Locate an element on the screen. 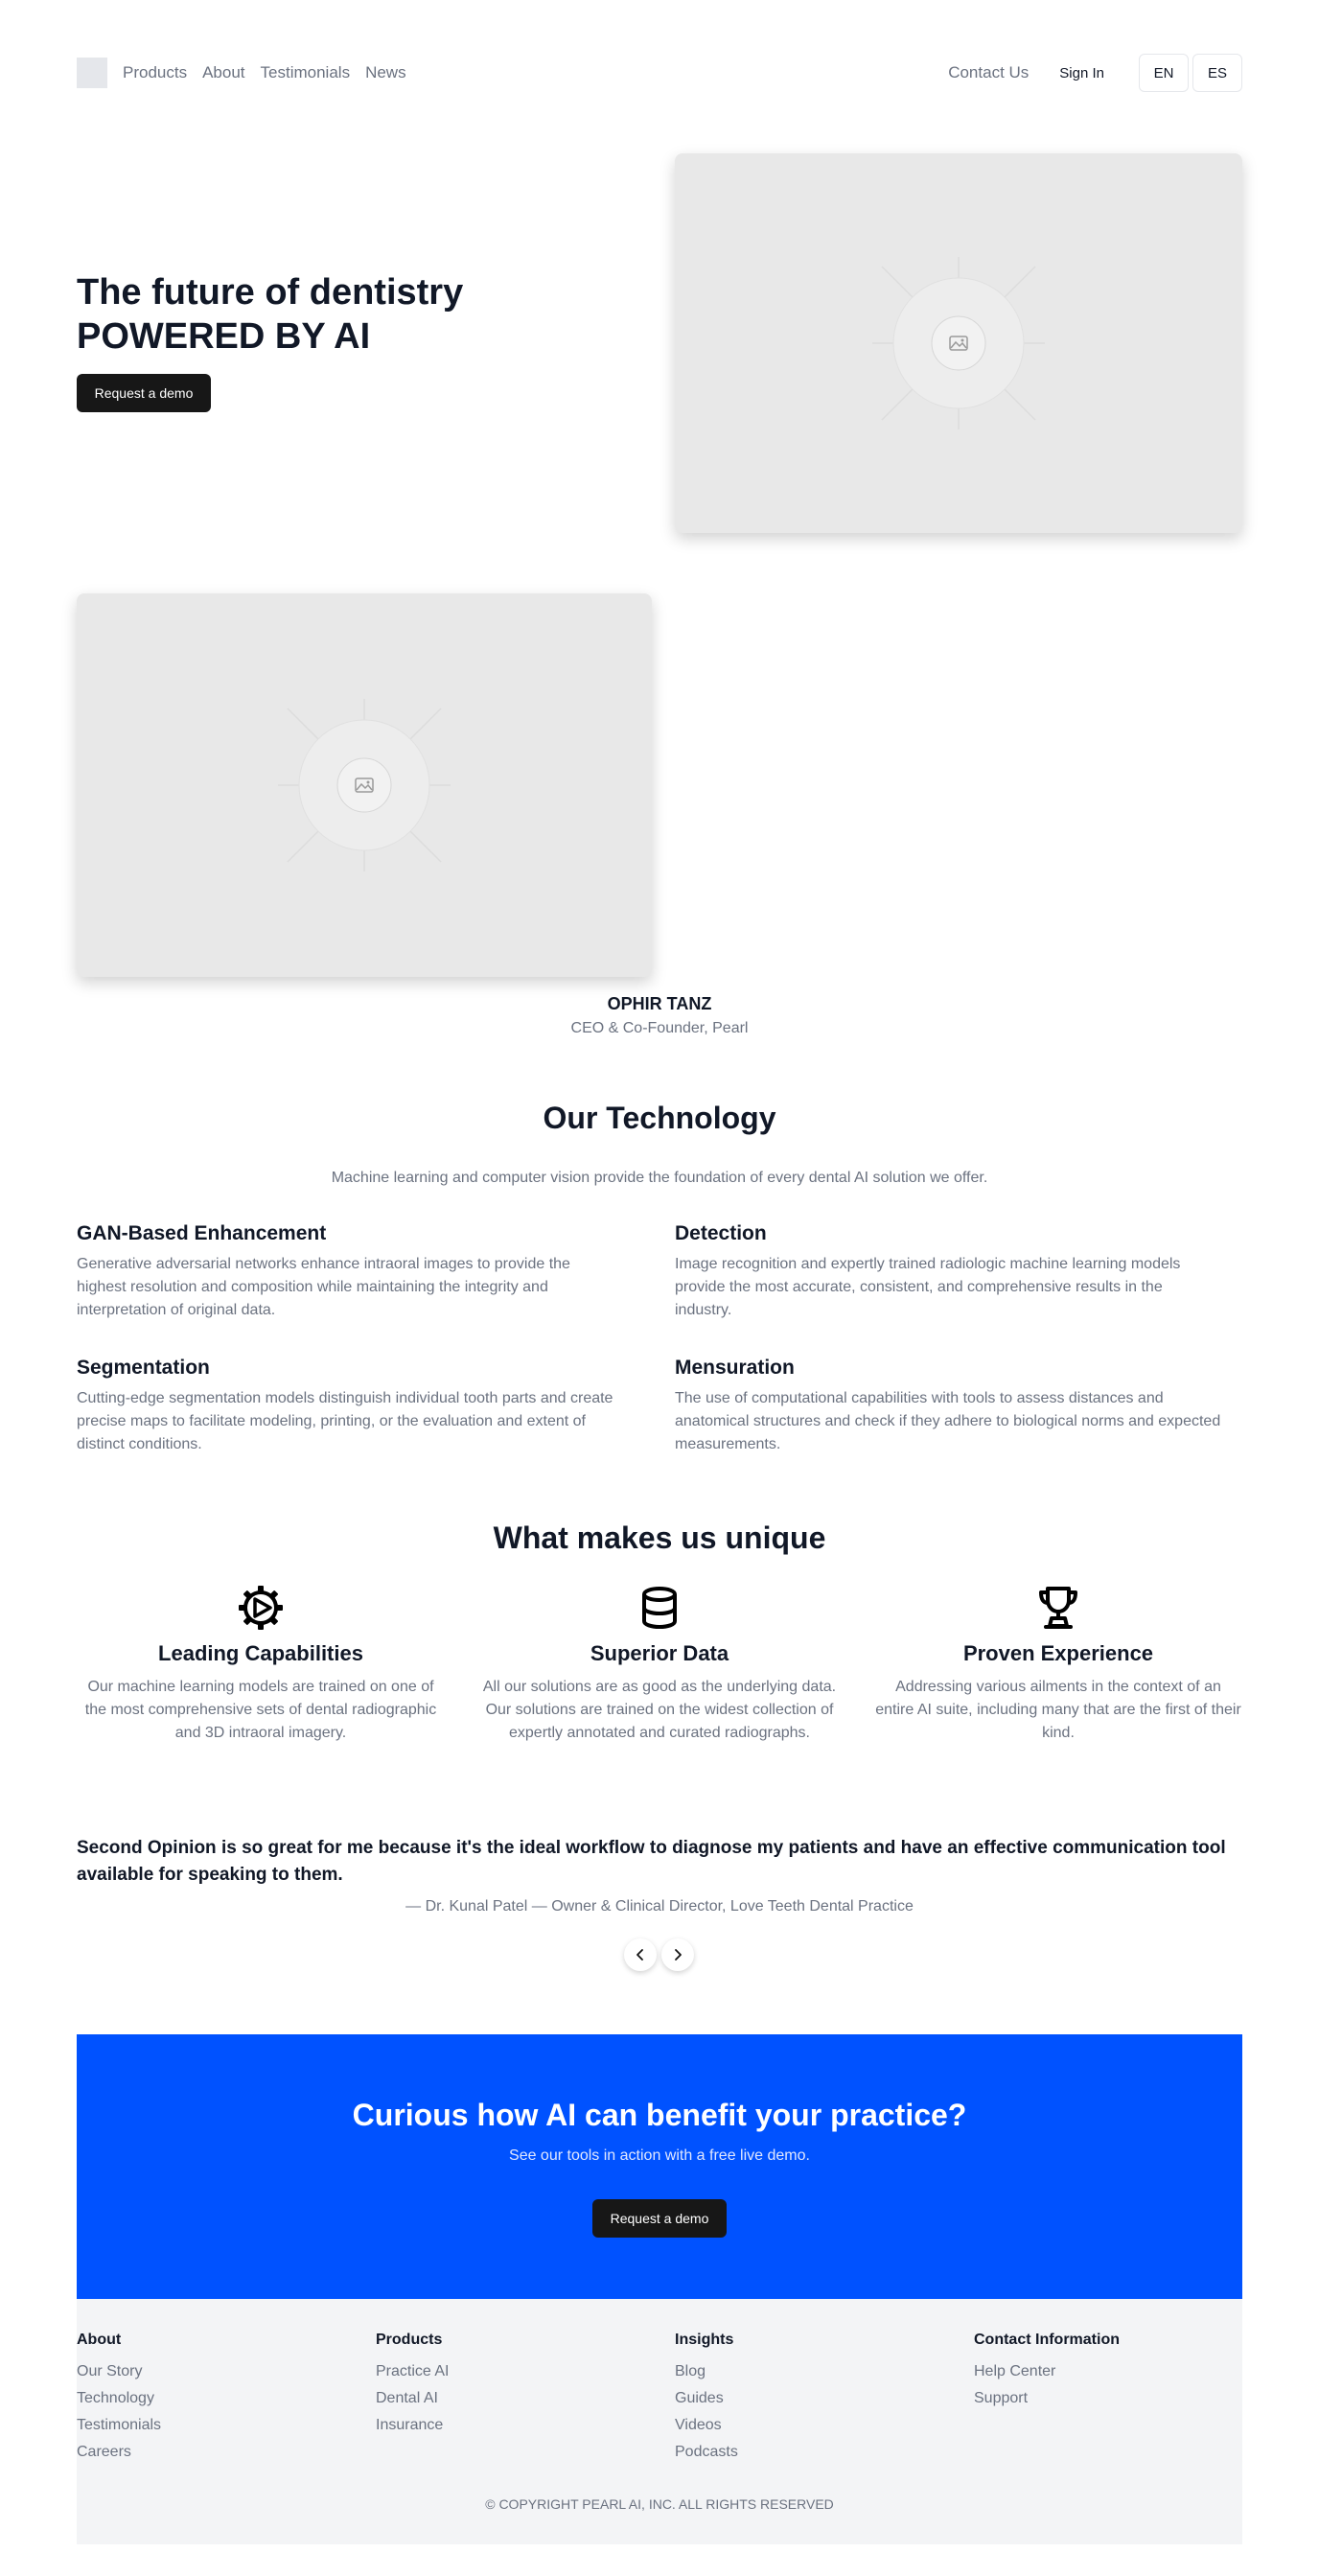 Image resolution: width=1319 pixels, height=2576 pixels. hero-request-demo-button: Request a demo is located at coordinates (144, 393).